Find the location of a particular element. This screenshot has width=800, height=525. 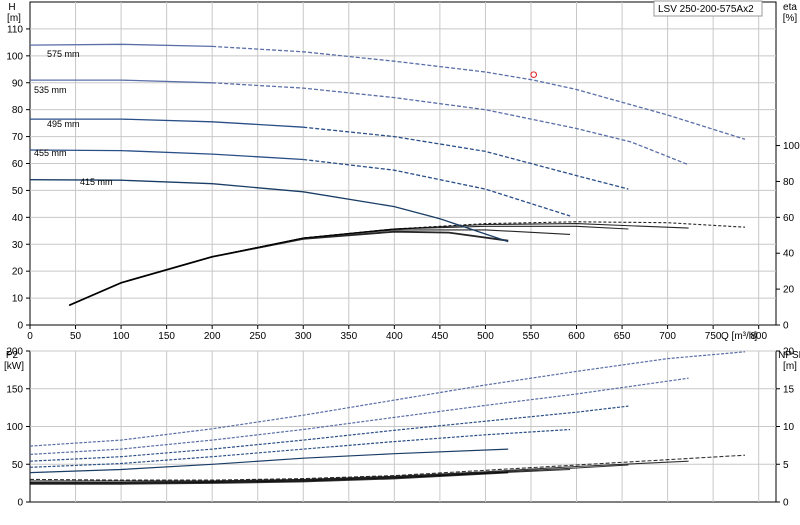

impeller-diameter-label: 455 mm is located at coordinates (50, 153).